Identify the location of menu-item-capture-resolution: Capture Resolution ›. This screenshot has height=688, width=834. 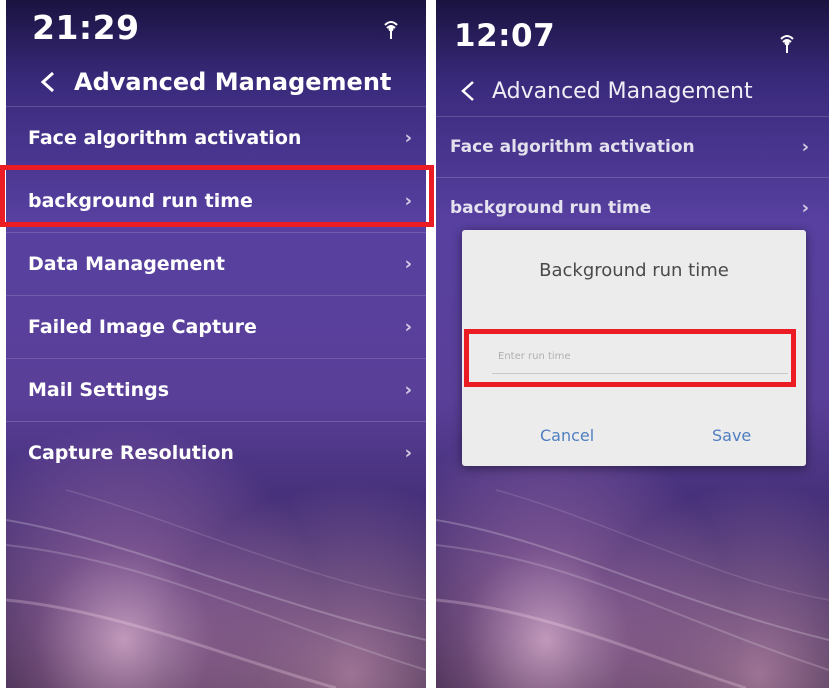
(216, 452).